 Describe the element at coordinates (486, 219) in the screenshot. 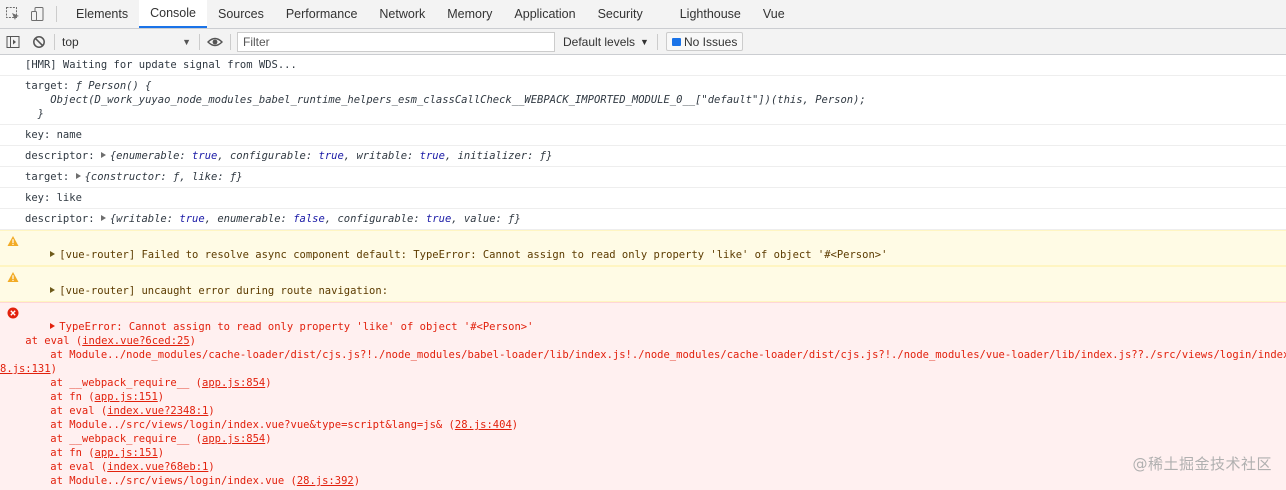

I see `object-text: , value: ƒ}` at that location.